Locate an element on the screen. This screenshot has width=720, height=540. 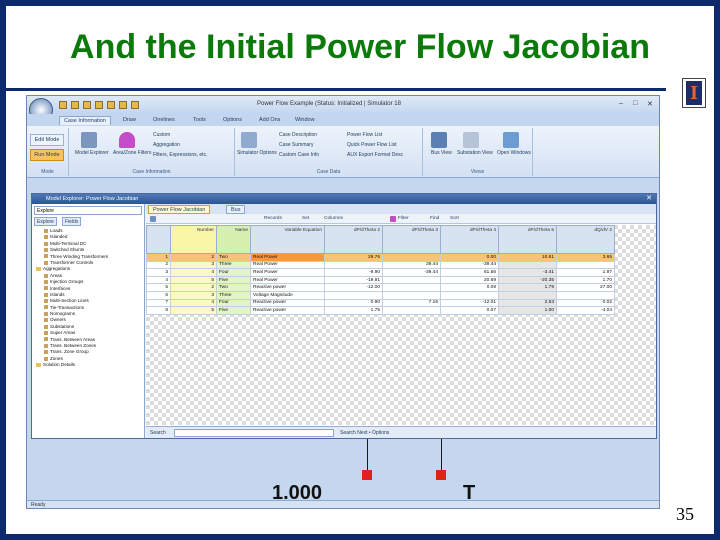
tab-options: Options is located at coordinates (232, 120).